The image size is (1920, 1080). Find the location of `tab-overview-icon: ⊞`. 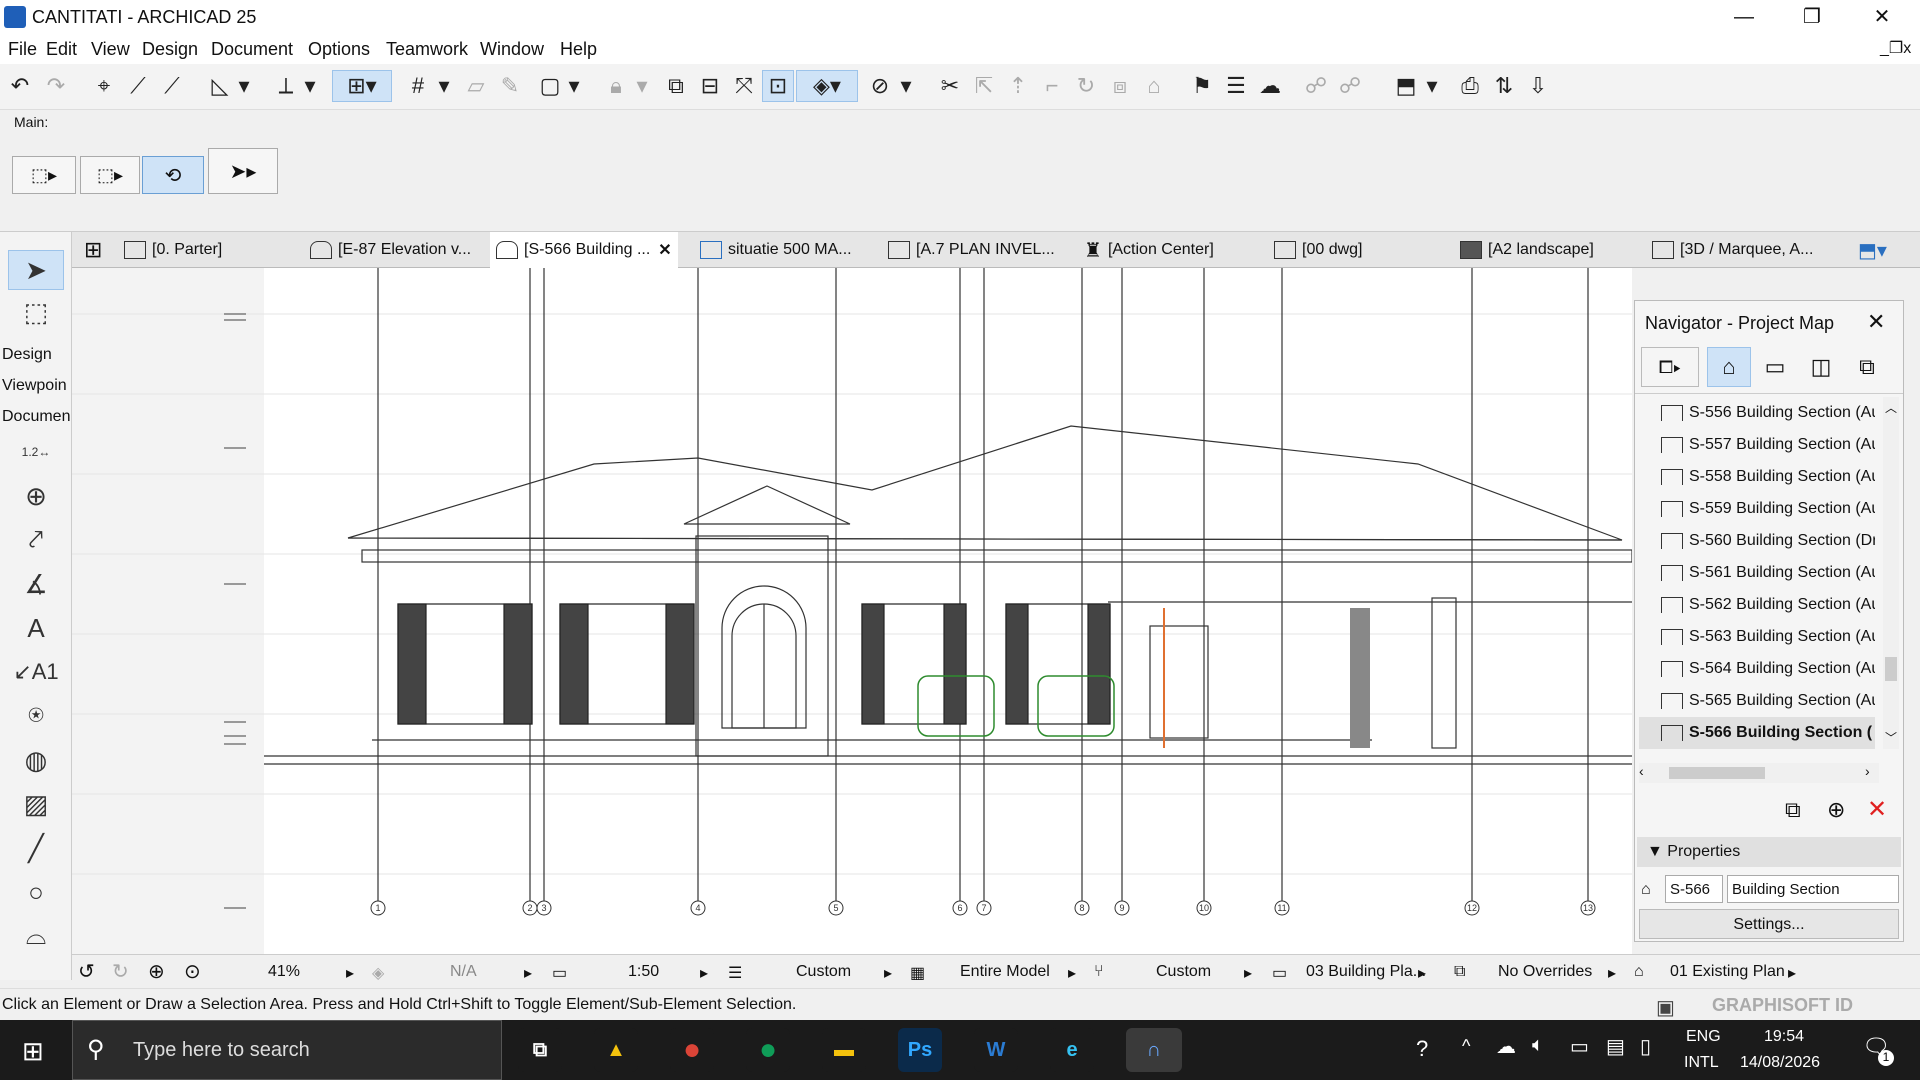

tab-overview-icon: ⊞ is located at coordinates (98, 250).